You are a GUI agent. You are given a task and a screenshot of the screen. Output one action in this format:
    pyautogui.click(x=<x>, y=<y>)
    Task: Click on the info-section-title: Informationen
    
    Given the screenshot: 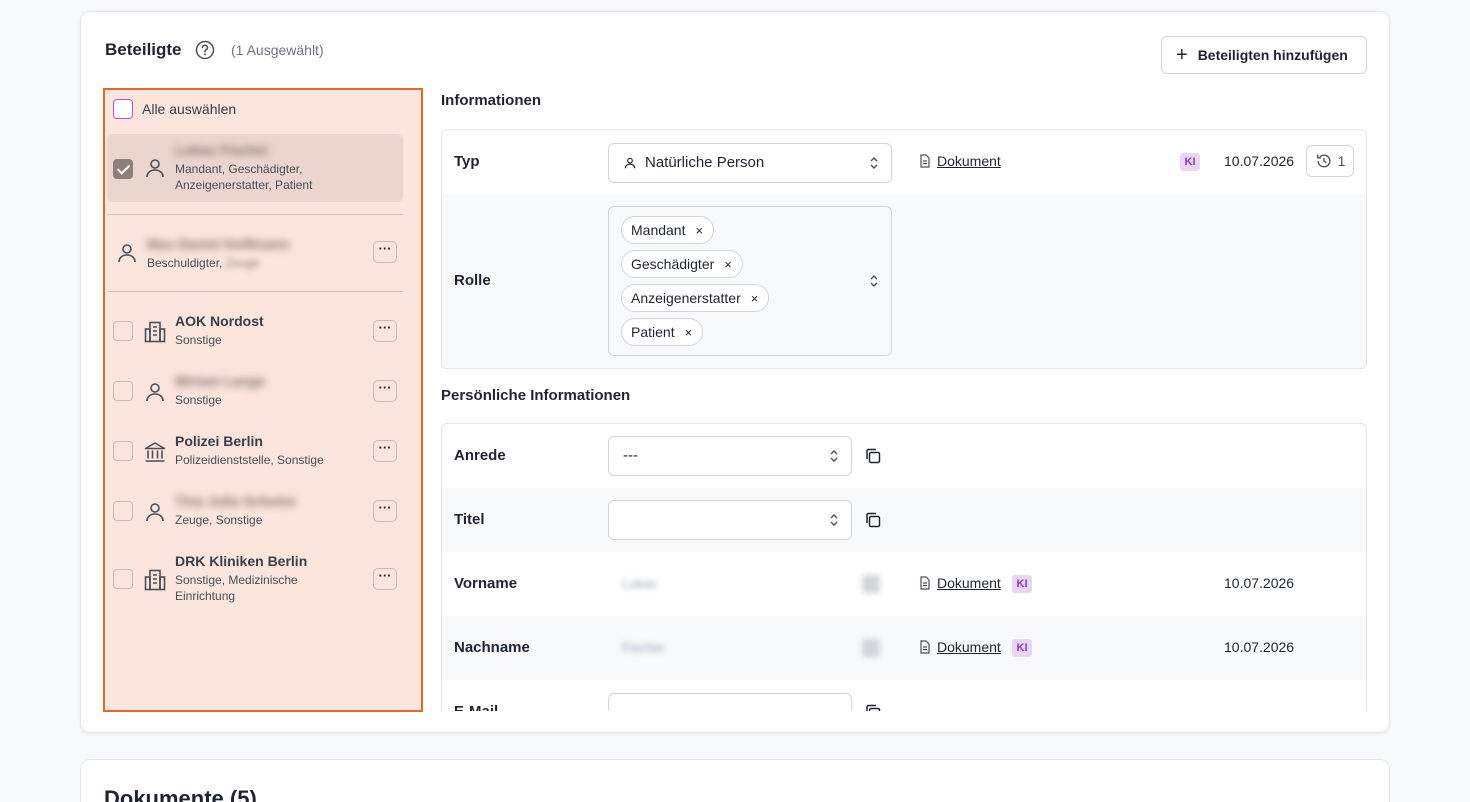 What is the action you would take?
    pyautogui.click(x=491, y=100)
    